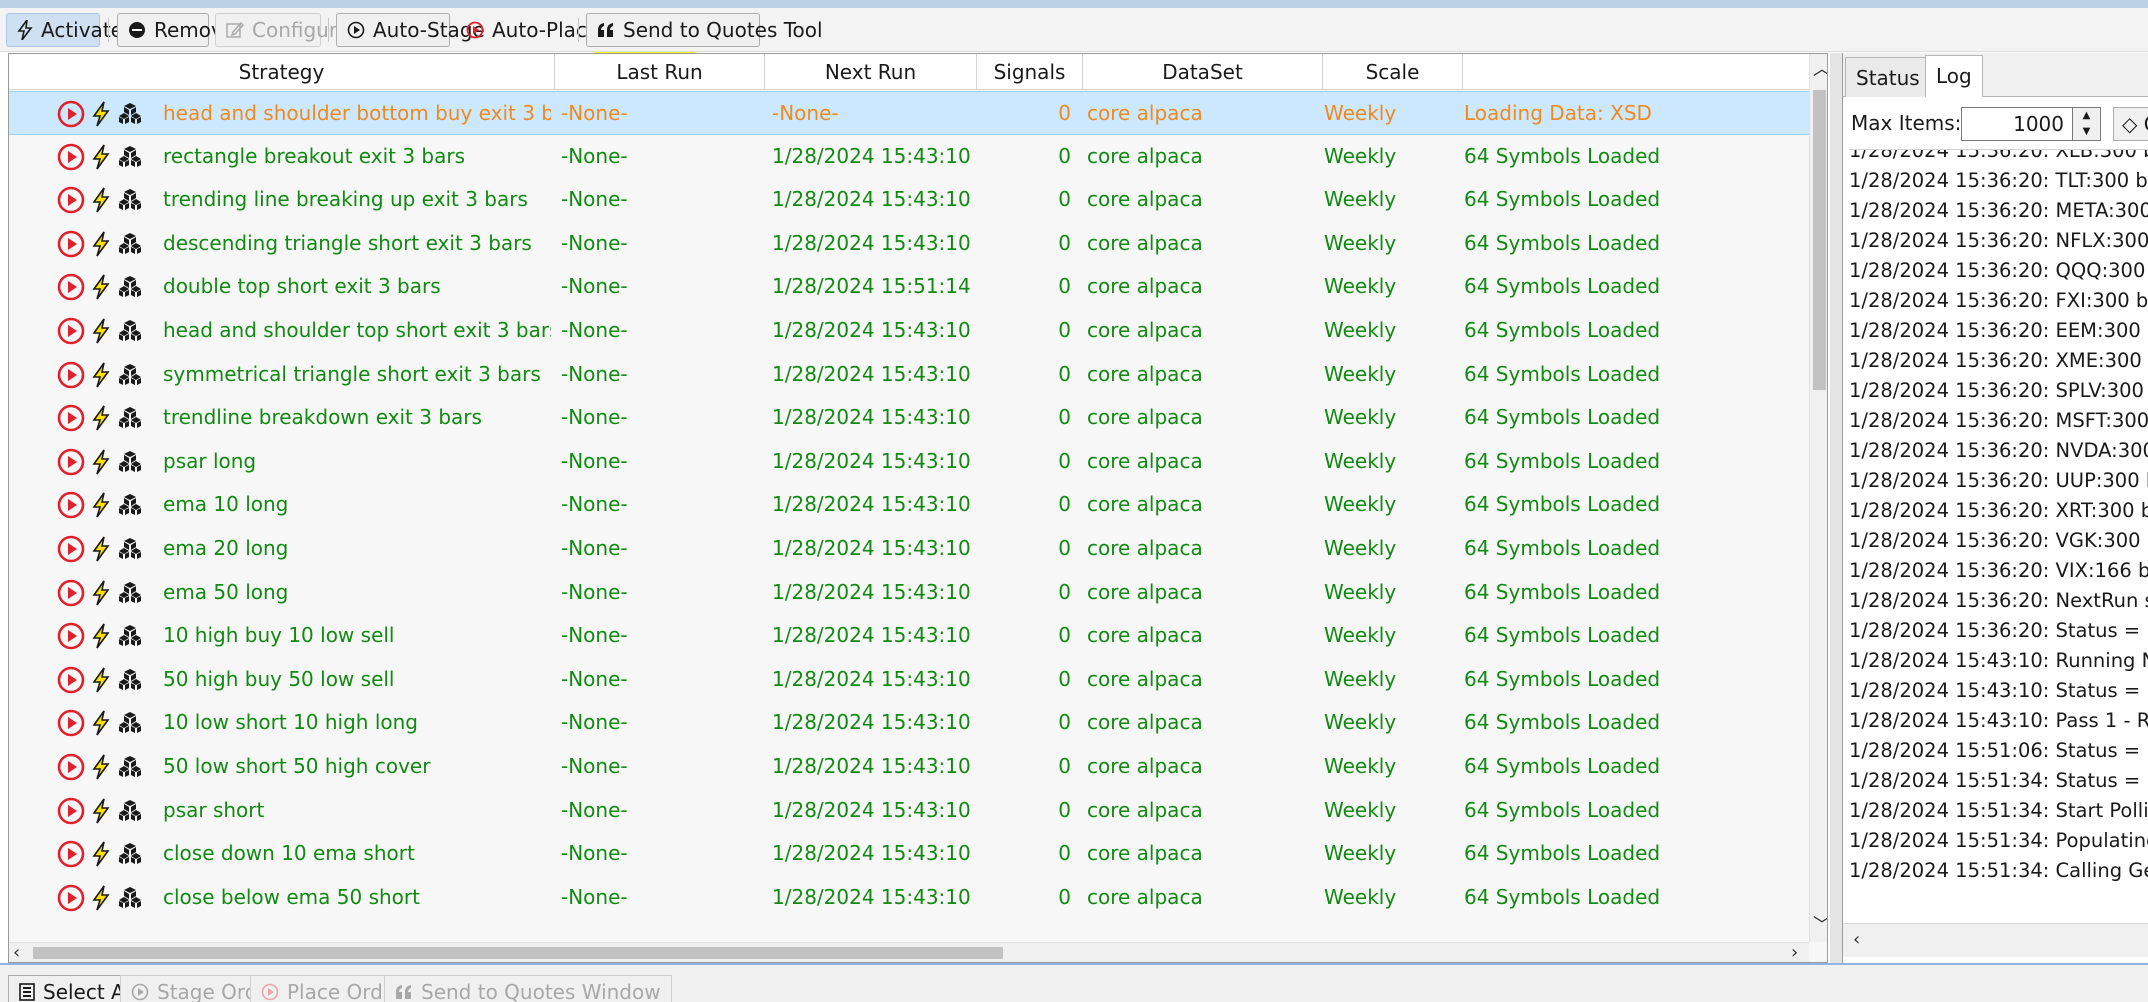 This screenshot has height=1002, width=2148. What do you see at coordinates (2130, 124) in the screenshot?
I see `clear-log-button: ◇ C` at bounding box center [2130, 124].